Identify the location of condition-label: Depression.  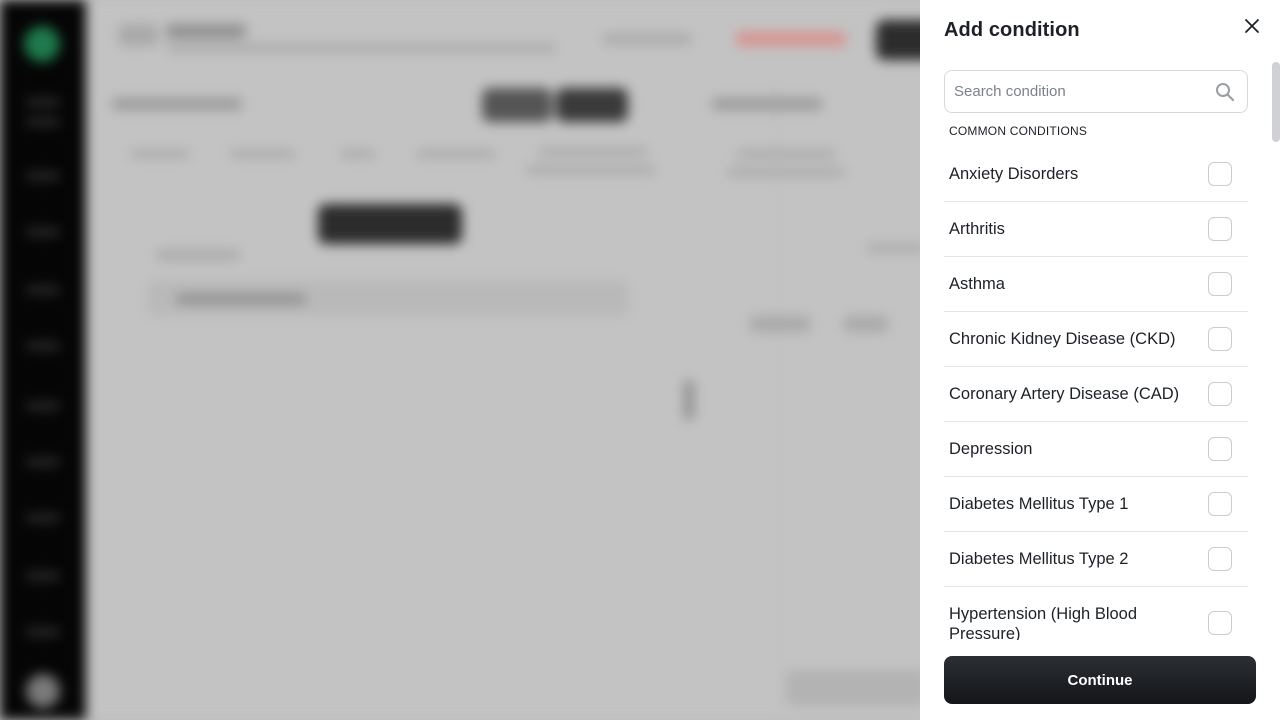
(991, 449).